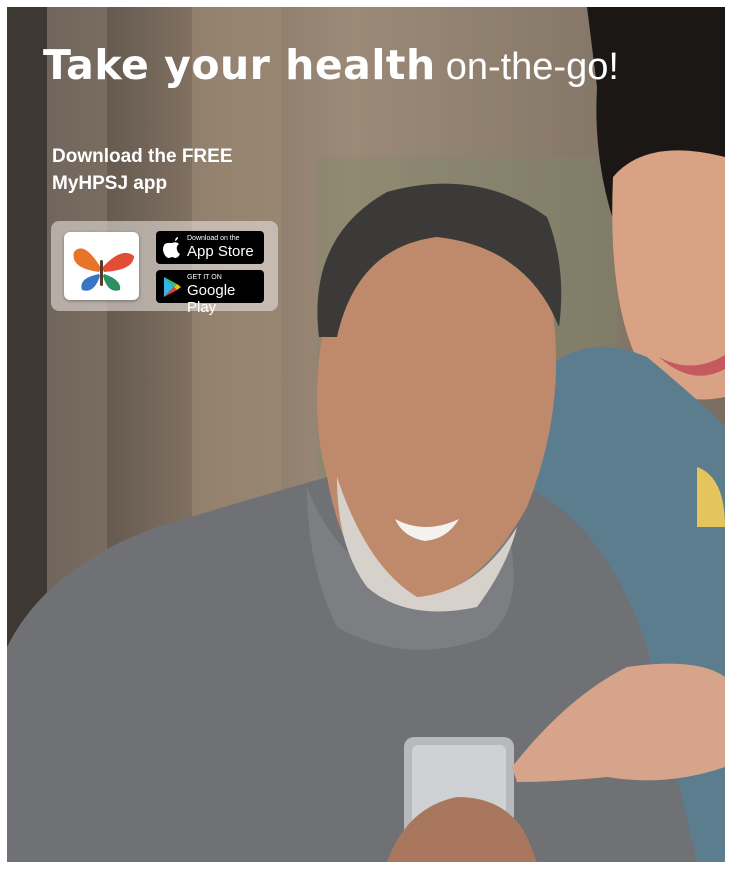 This screenshot has height=869, width=732. Describe the element at coordinates (204, 277) in the screenshot. I see `google-play-small-text: GET IT ON` at that location.